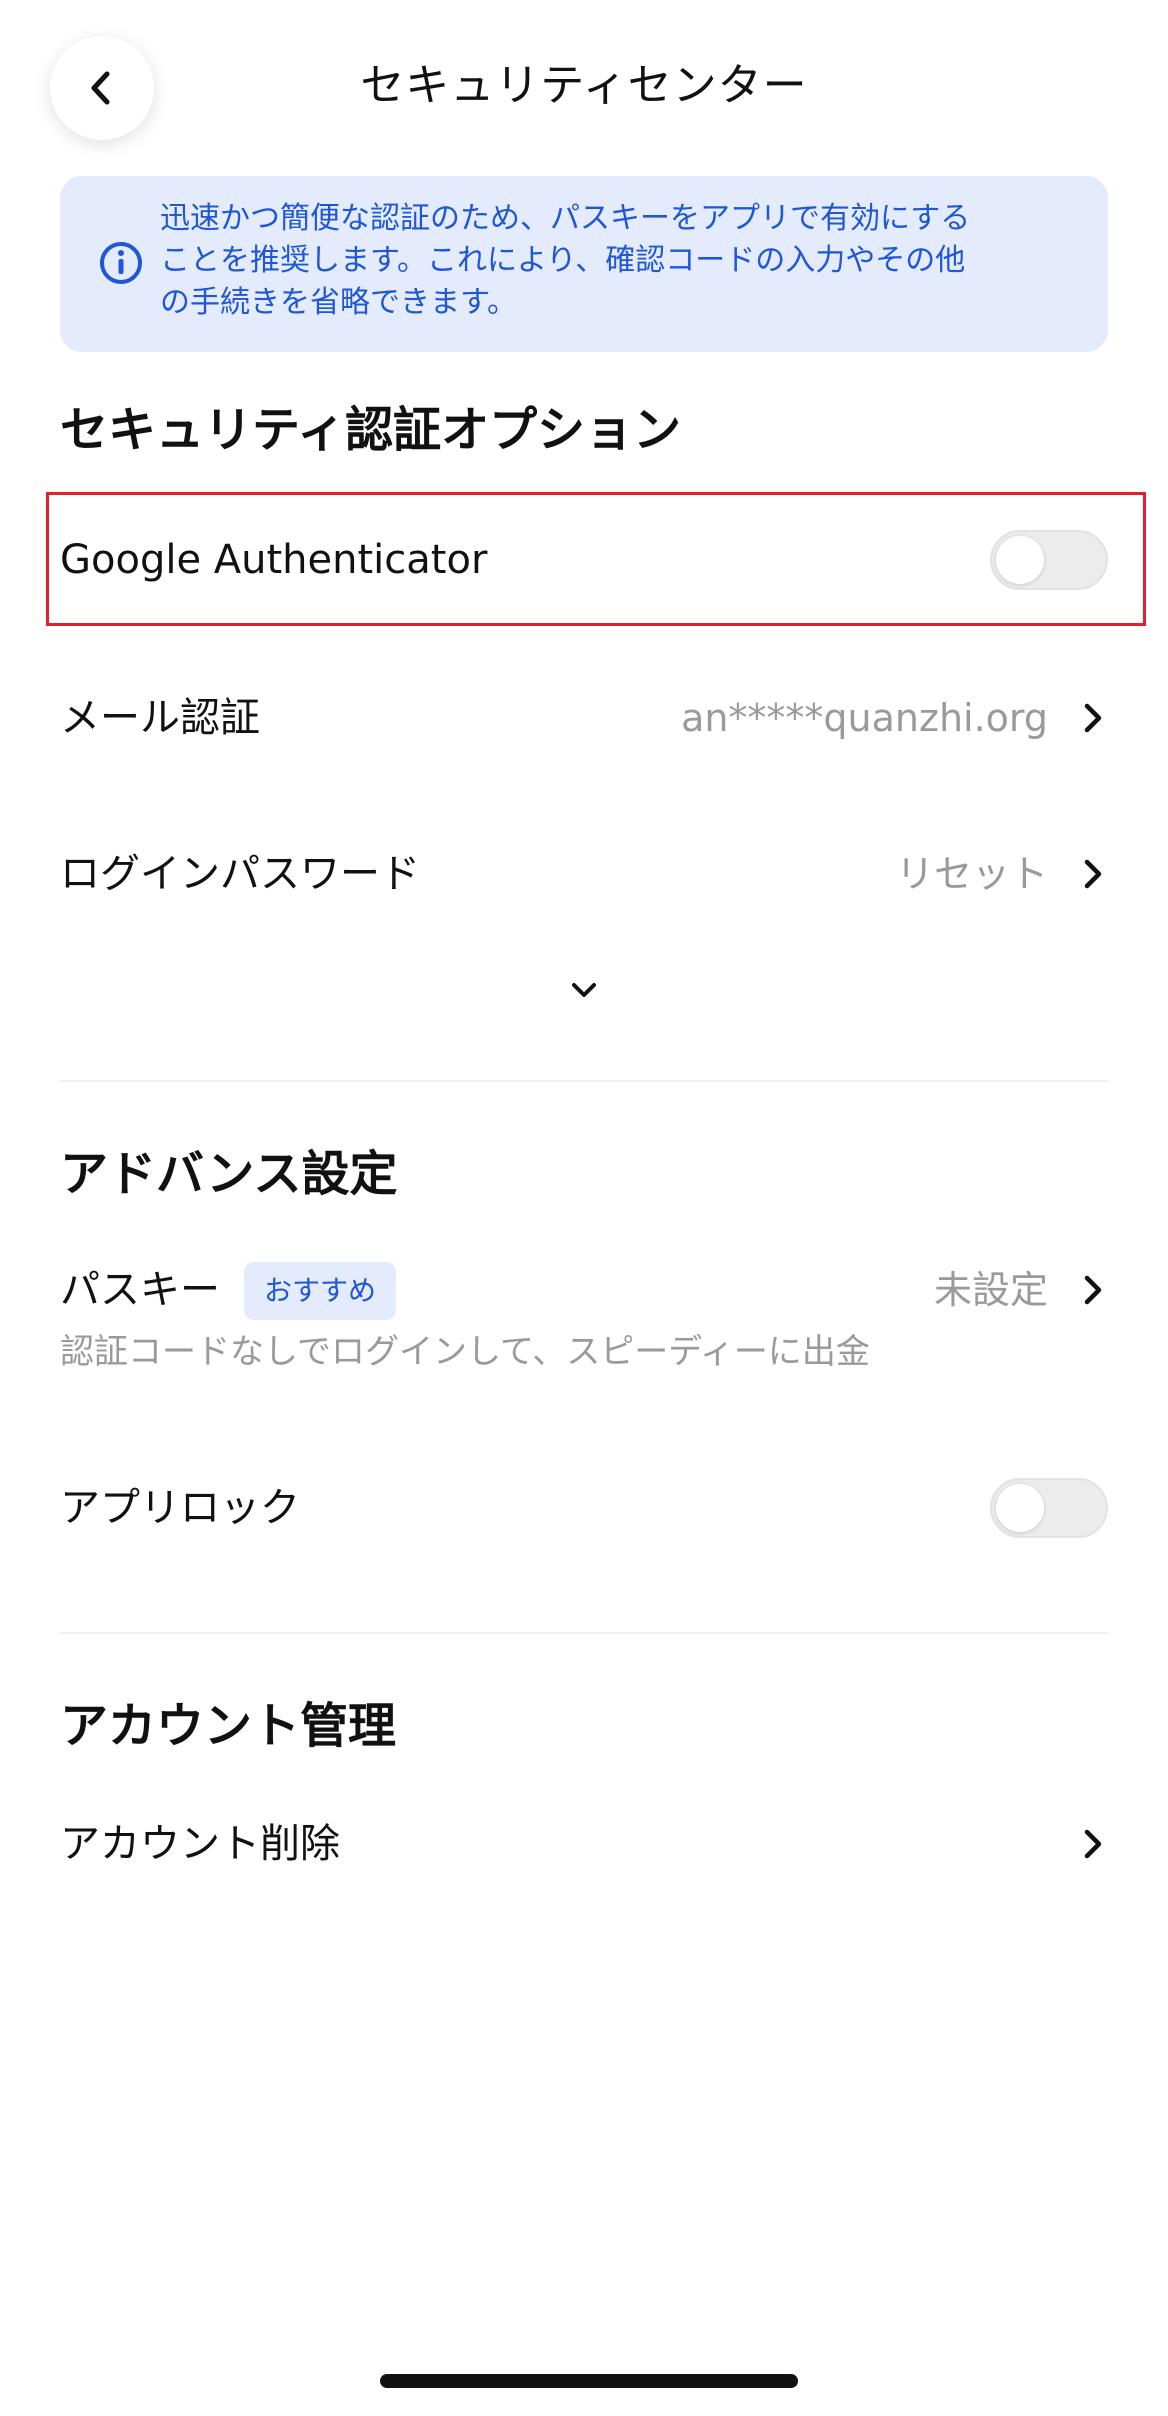 This screenshot has width=1168, height=2416. What do you see at coordinates (990, 1290) in the screenshot?
I see `passkey-value: 未設定` at bounding box center [990, 1290].